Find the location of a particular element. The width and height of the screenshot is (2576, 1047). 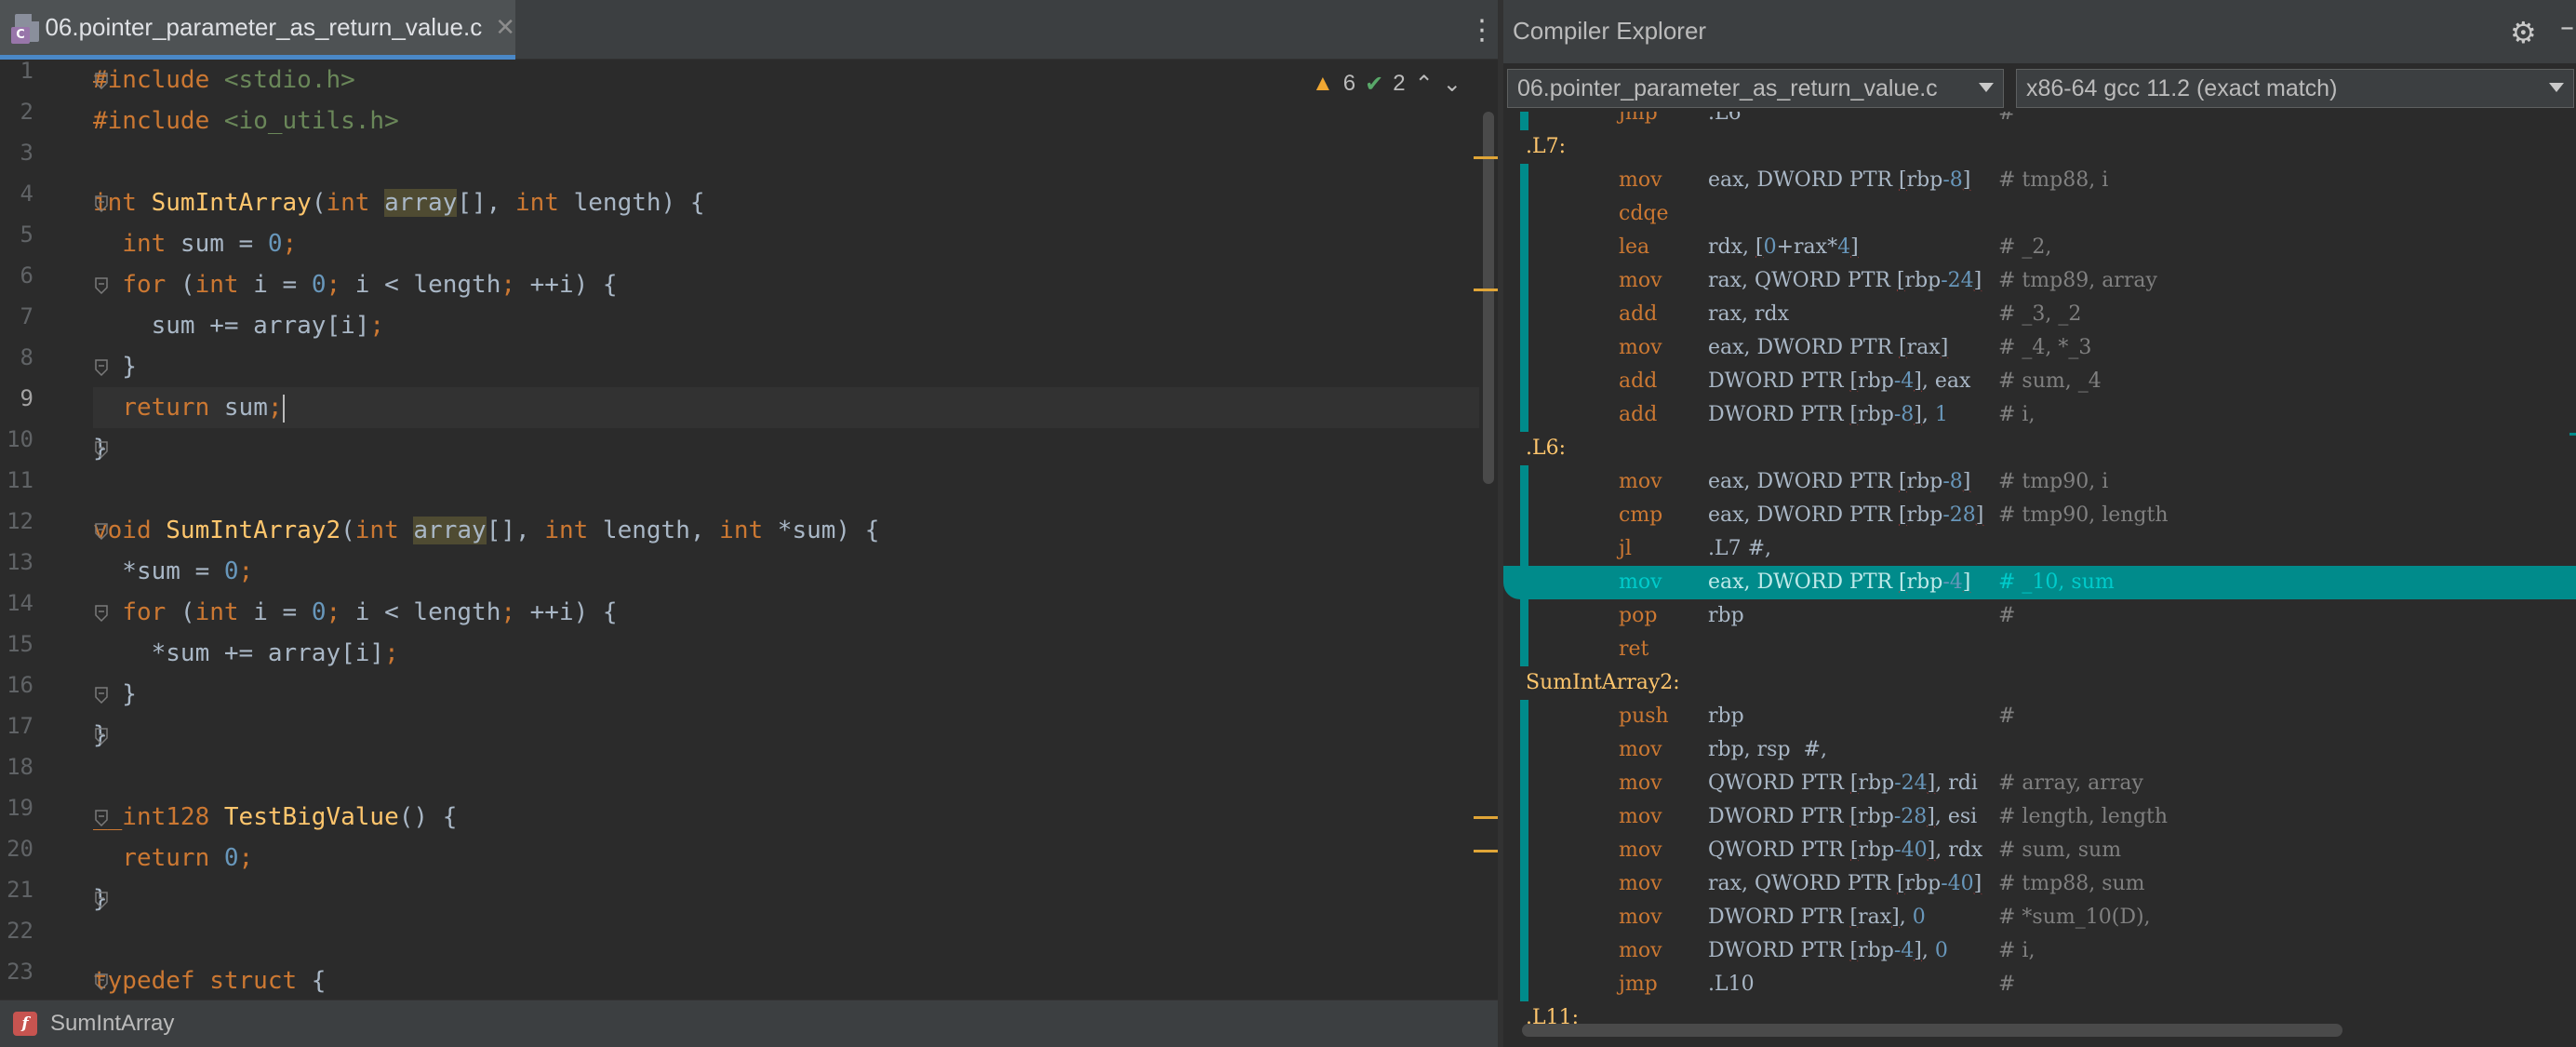

asm-row: mov rbp, rsp #, is located at coordinates (2039, 750).